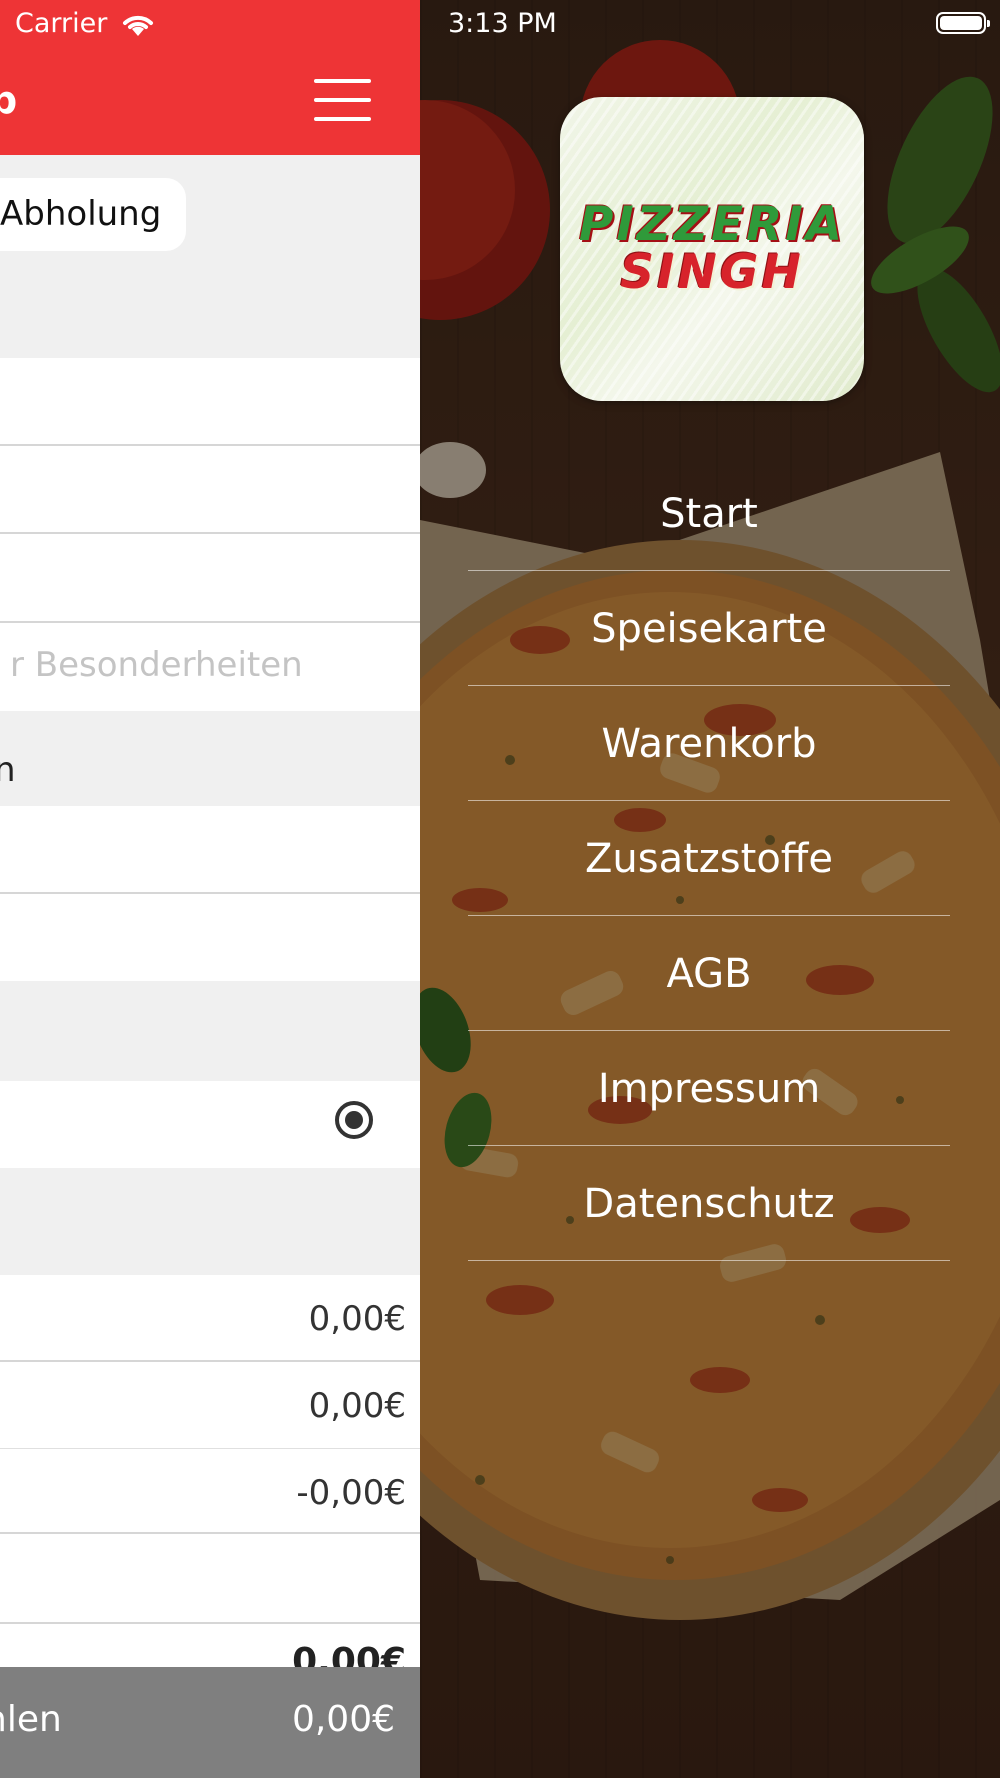 The width and height of the screenshot is (1000, 1778). What do you see at coordinates (210, 1722) in the screenshot?
I see `checkout-button: hlen 0,00€` at bounding box center [210, 1722].